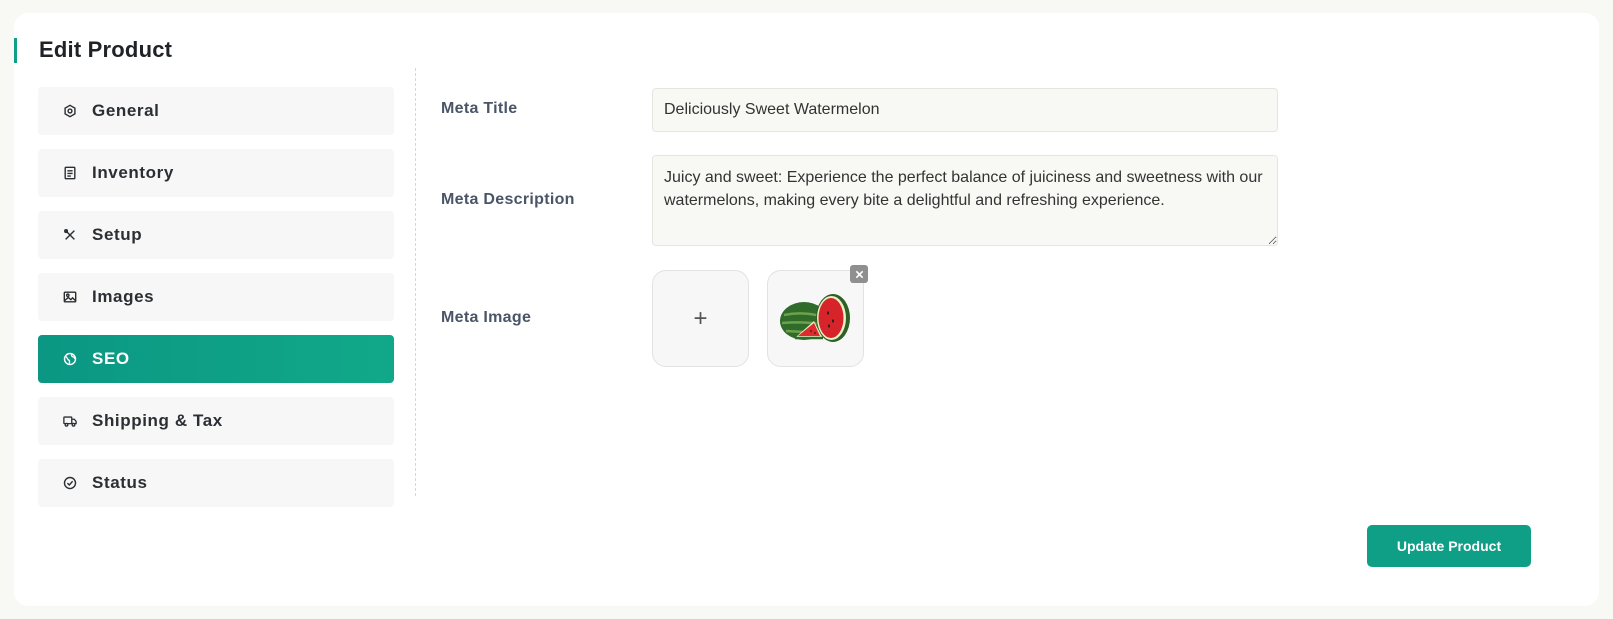  I want to click on plus-icon: +, so click(700, 318).